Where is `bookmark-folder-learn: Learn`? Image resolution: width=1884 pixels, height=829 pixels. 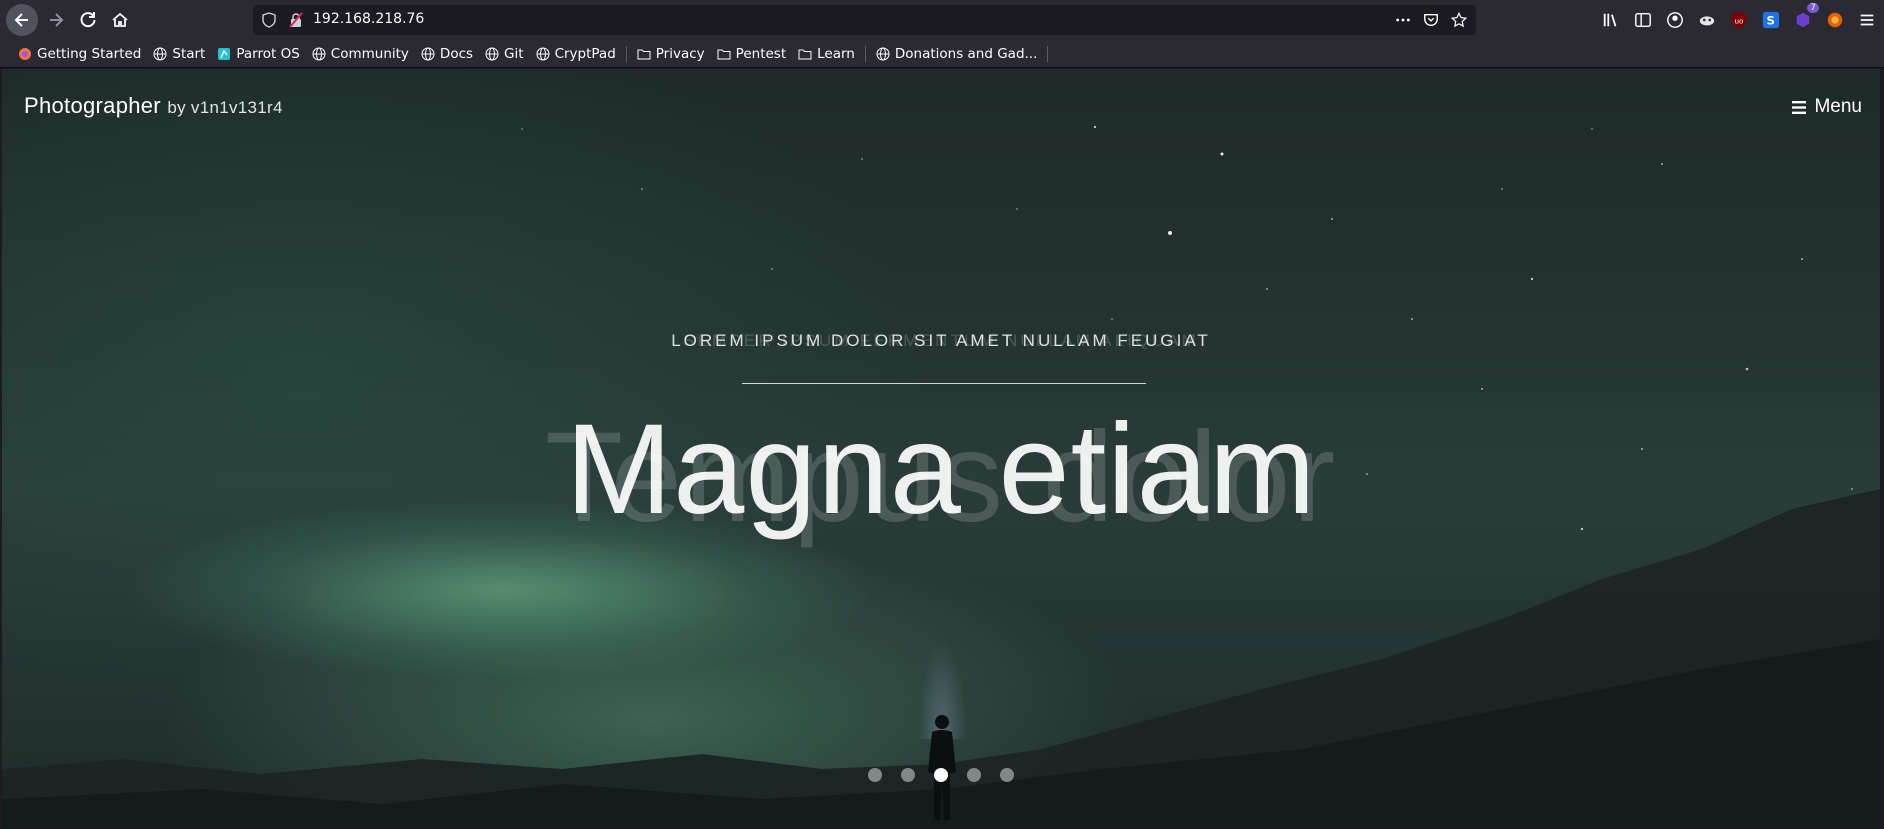
bookmark-folder-learn: Learn is located at coordinates (826, 54).